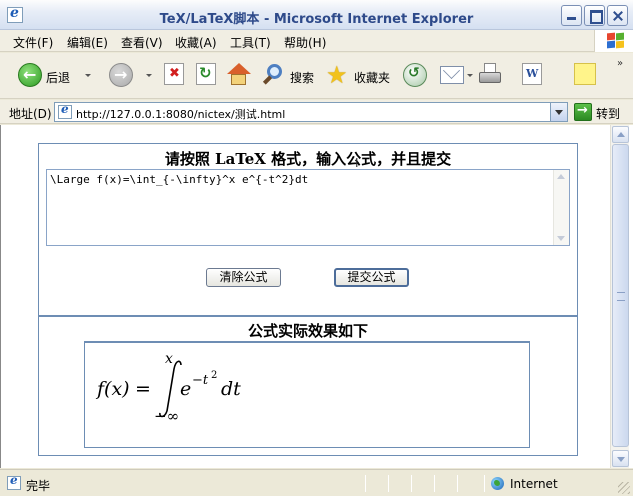 This screenshot has width=633, height=496. What do you see at coordinates (65, 110) in the screenshot?
I see `page-icon` at bounding box center [65, 110].